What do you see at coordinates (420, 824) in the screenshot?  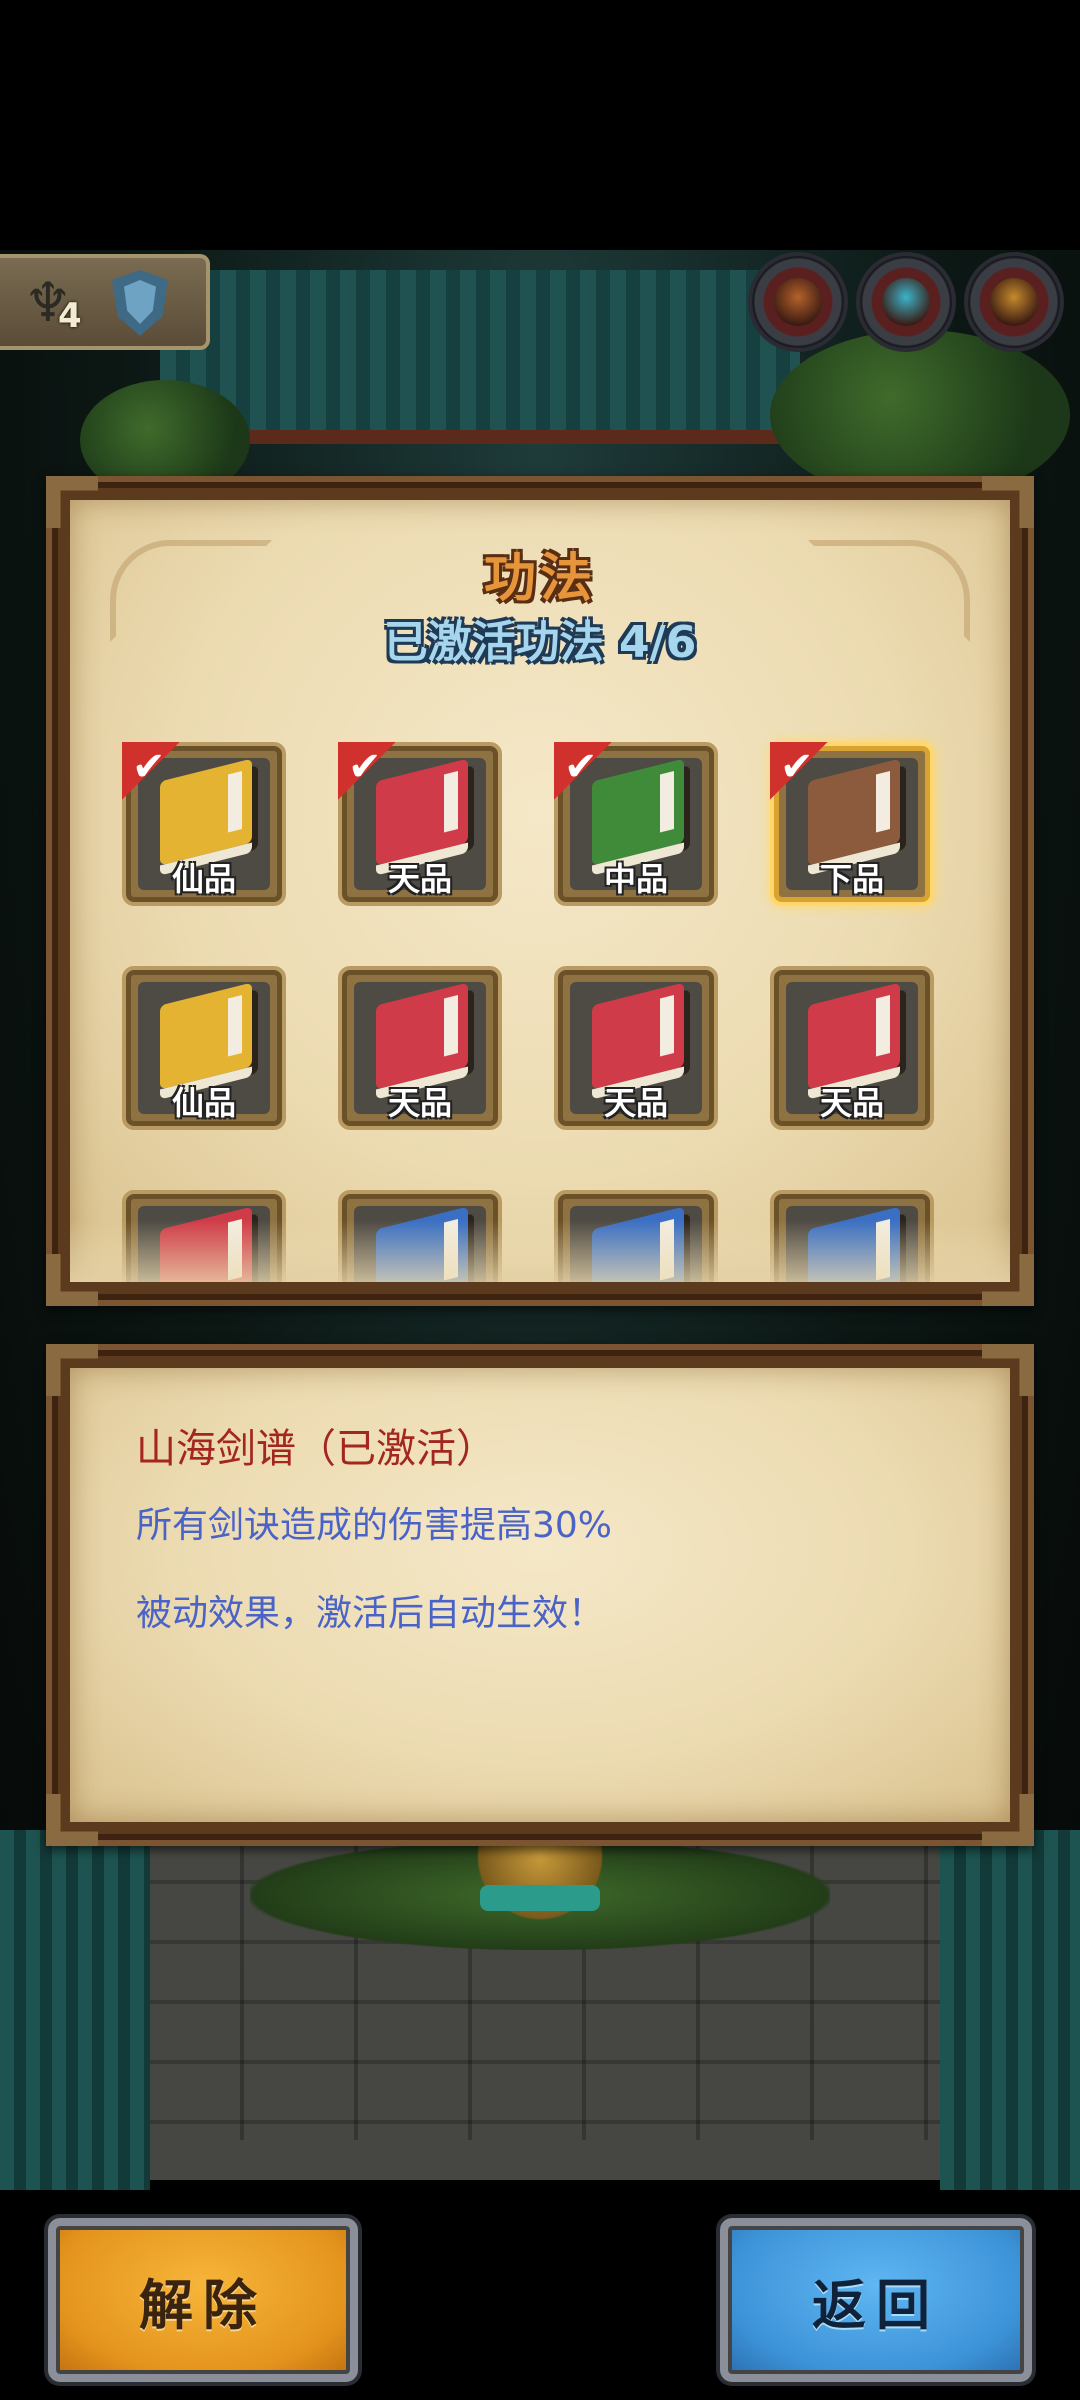 I see `technique-slot: ✔ 天品` at bounding box center [420, 824].